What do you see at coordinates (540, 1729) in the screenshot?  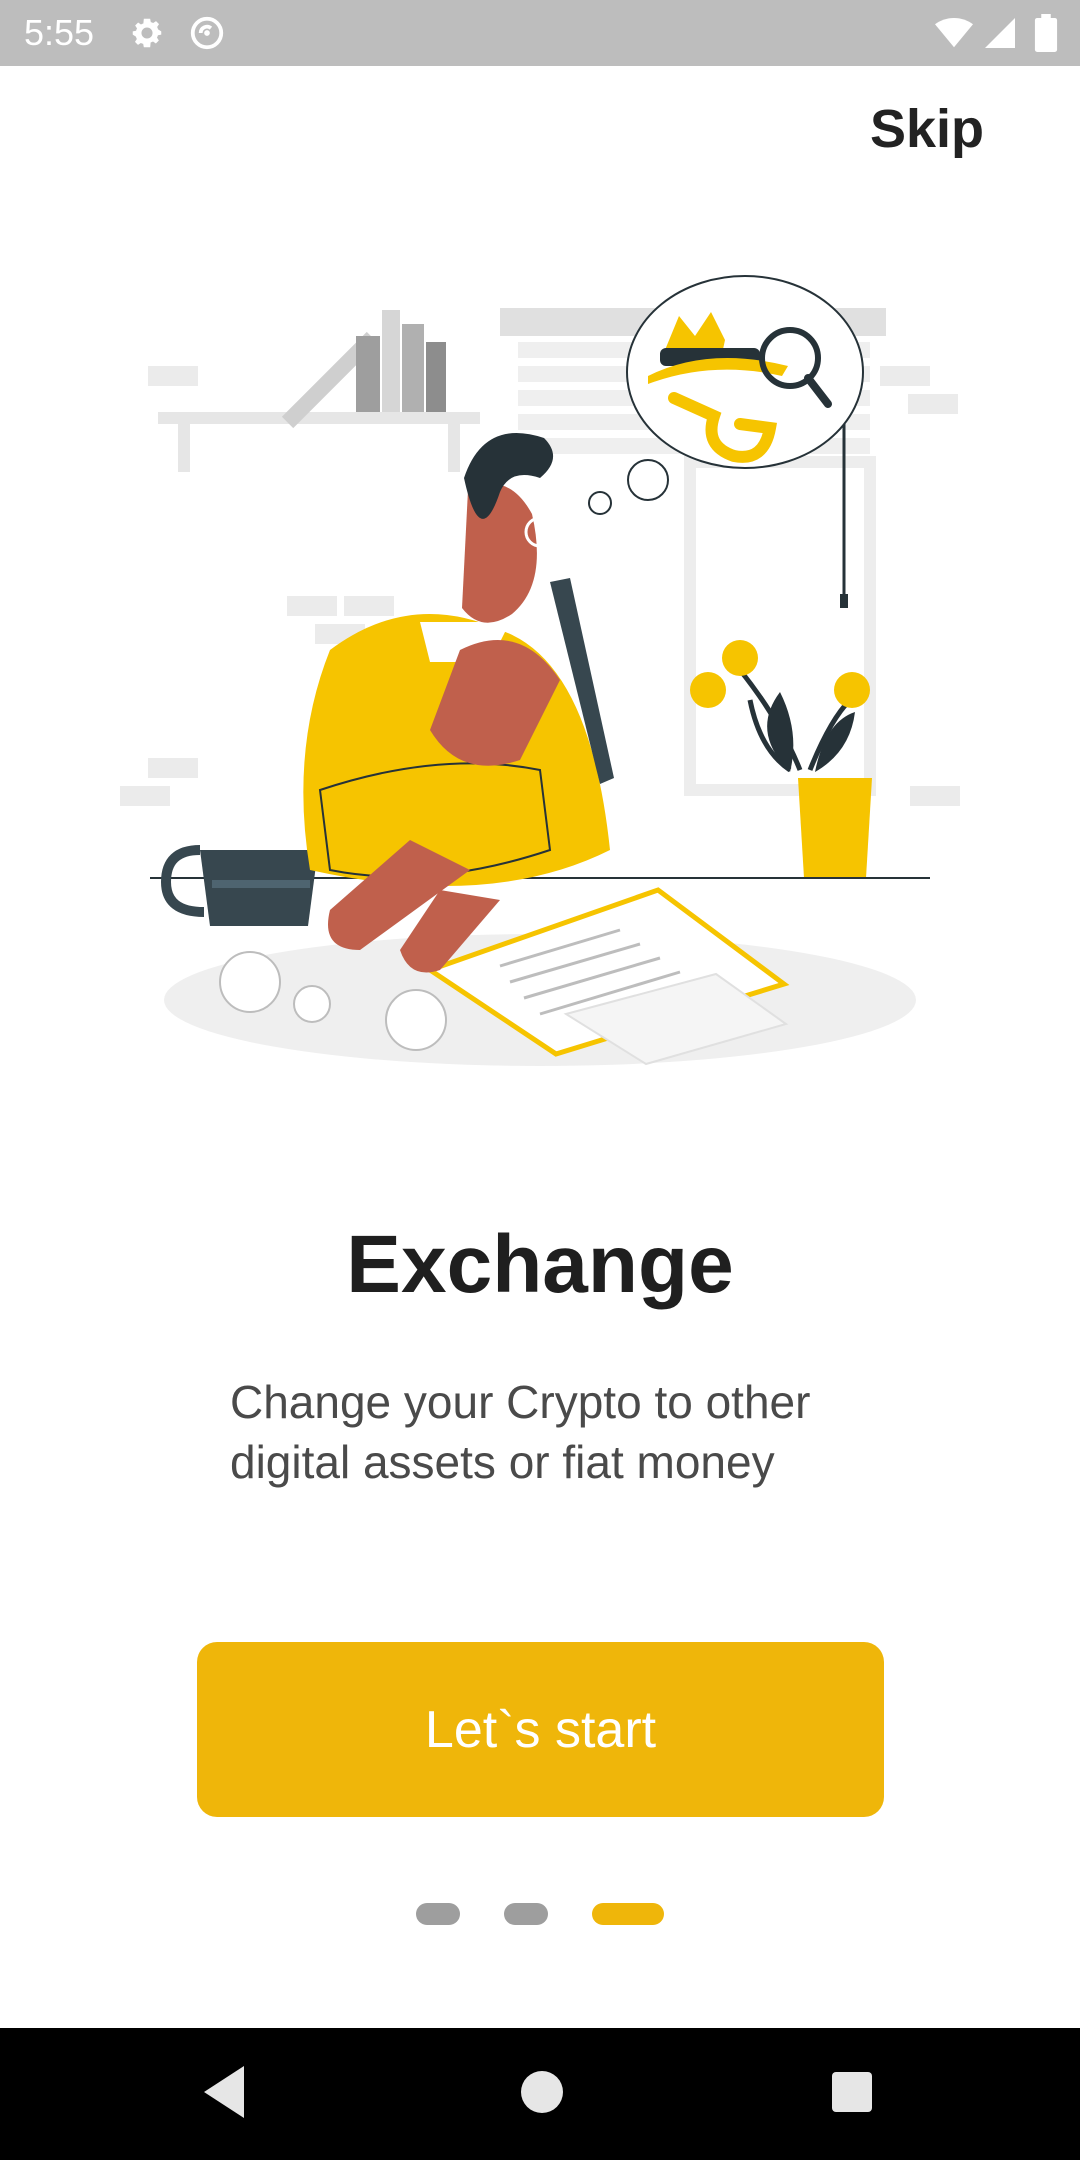 I see `lets-start-button: Let`s start` at bounding box center [540, 1729].